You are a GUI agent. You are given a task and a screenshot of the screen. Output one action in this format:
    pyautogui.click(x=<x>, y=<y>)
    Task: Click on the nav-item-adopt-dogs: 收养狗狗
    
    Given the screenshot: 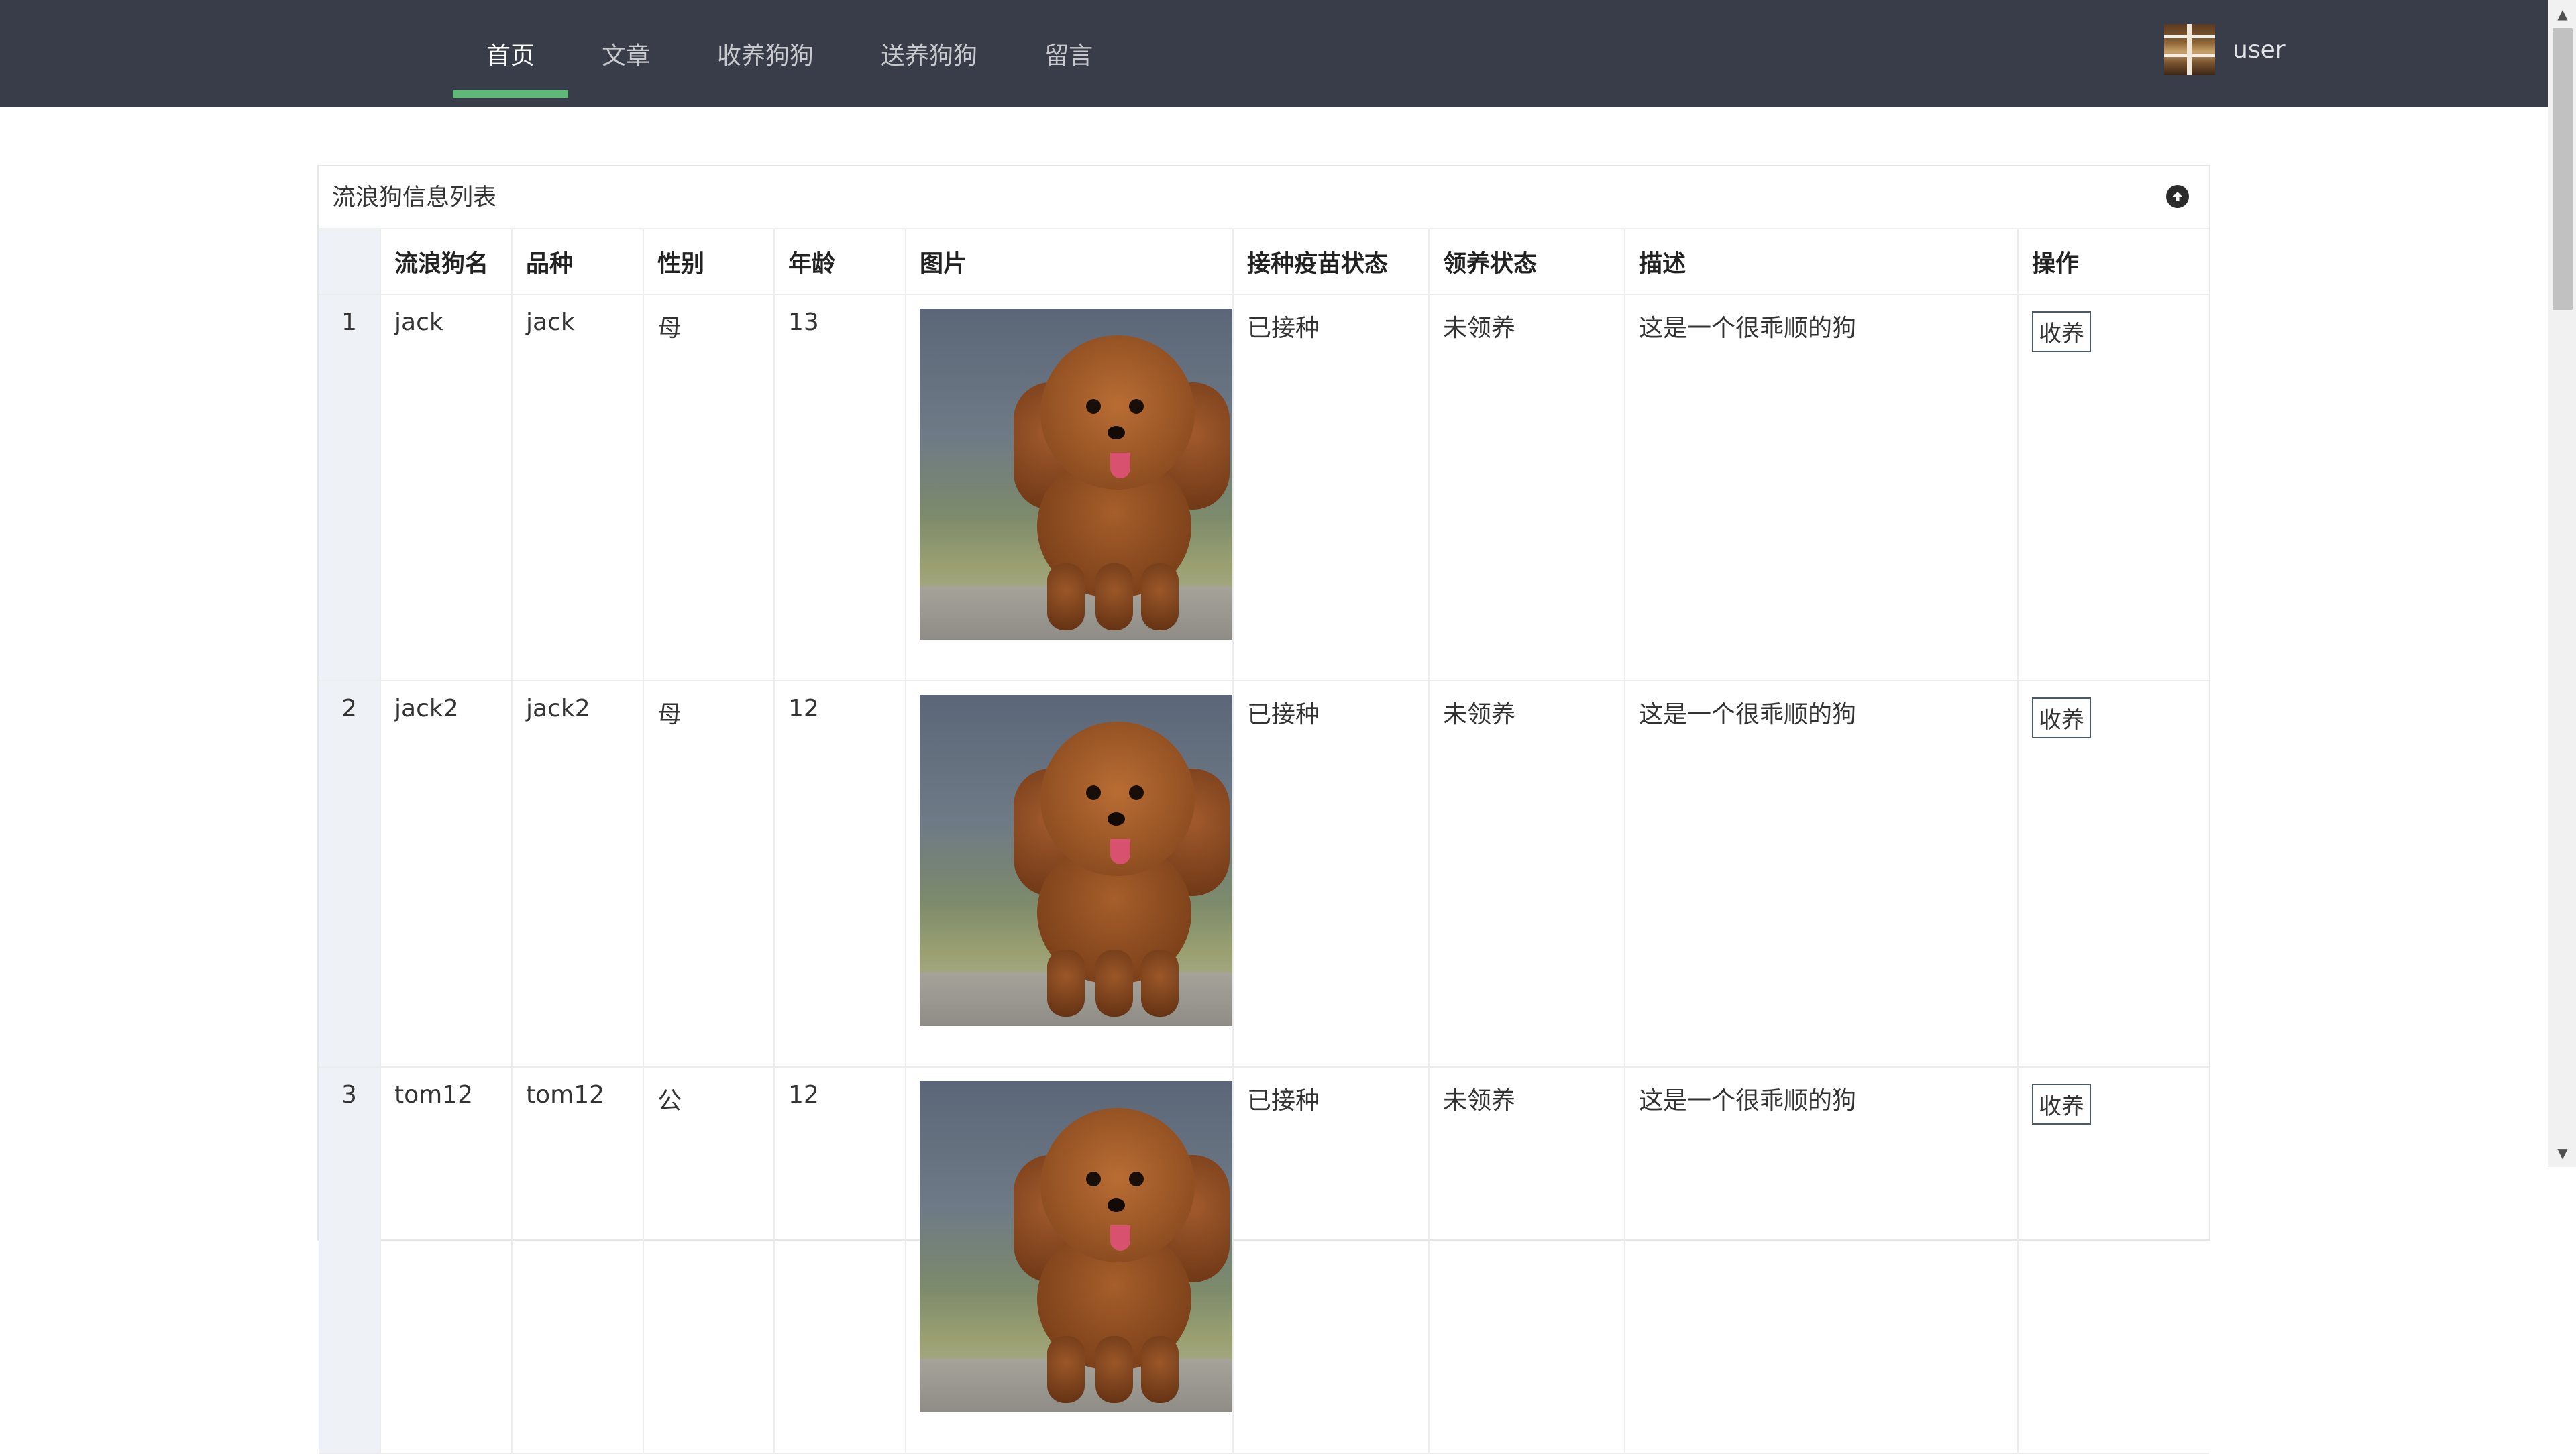 What is the action you would take?
    pyautogui.click(x=765, y=53)
    